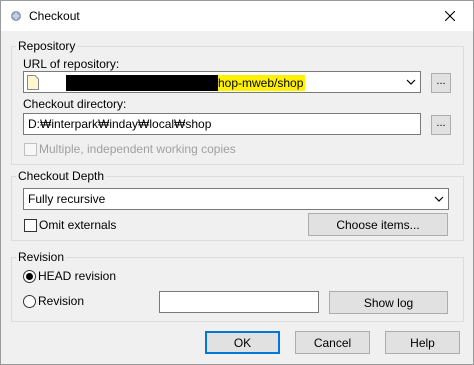 Image resolution: width=474 pixels, height=365 pixels. Describe the element at coordinates (30, 149) in the screenshot. I see `multiple-copies-checkbox` at that location.